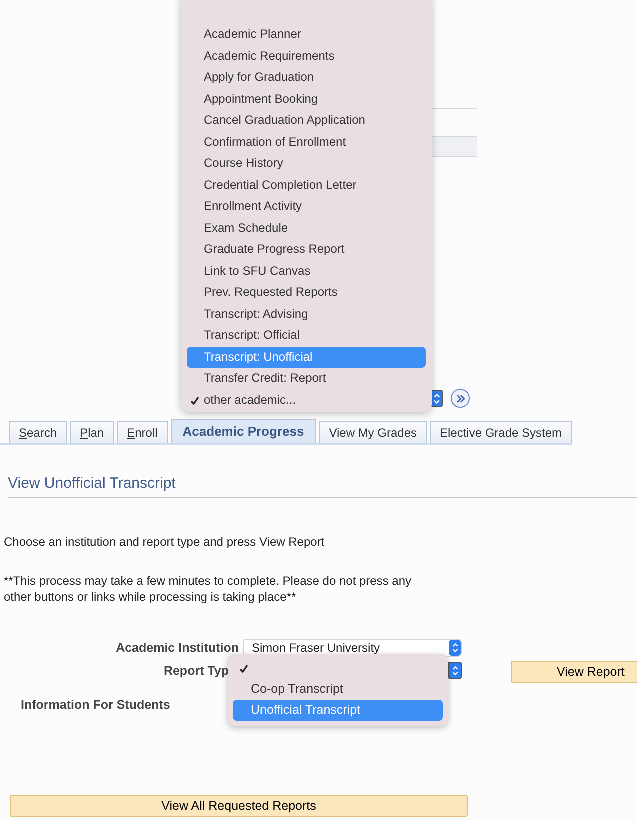  I want to click on menu-item: Academic Requirements, so click(306, 56).